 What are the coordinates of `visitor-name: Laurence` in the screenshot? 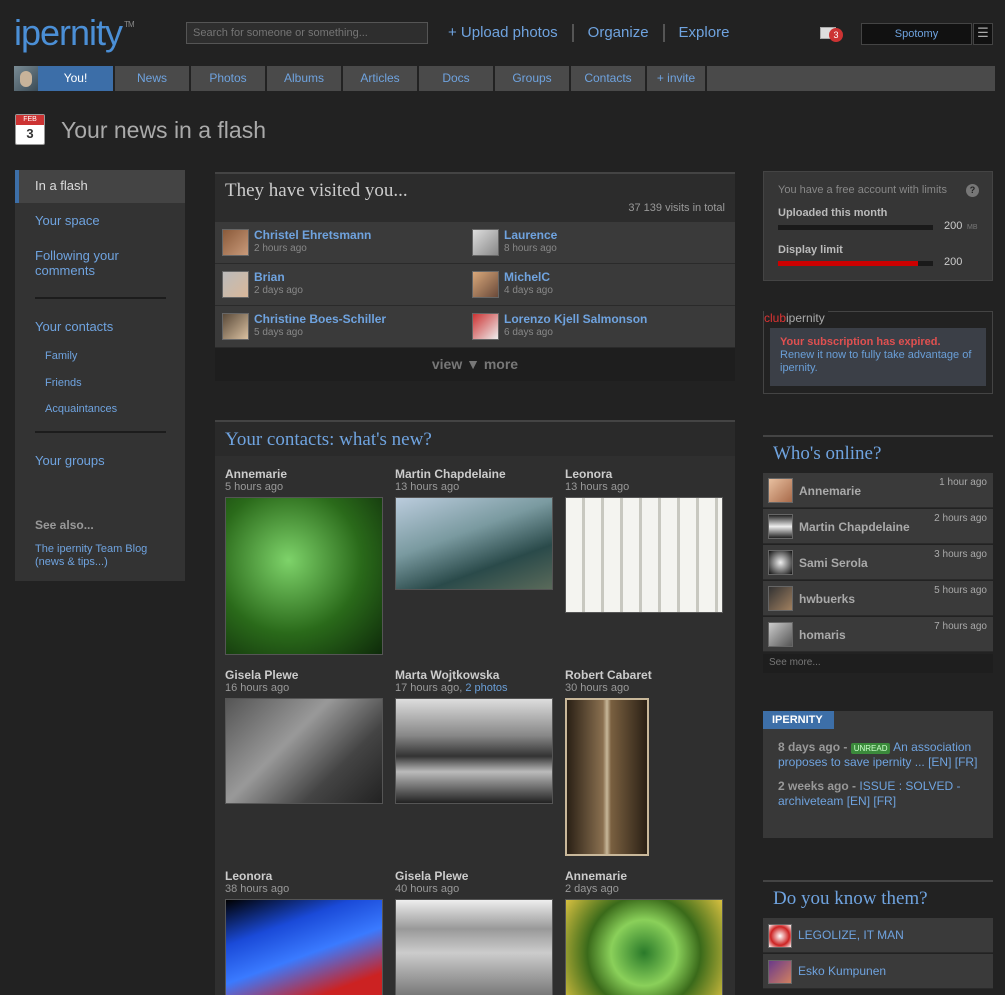 It's located at (530, 235).